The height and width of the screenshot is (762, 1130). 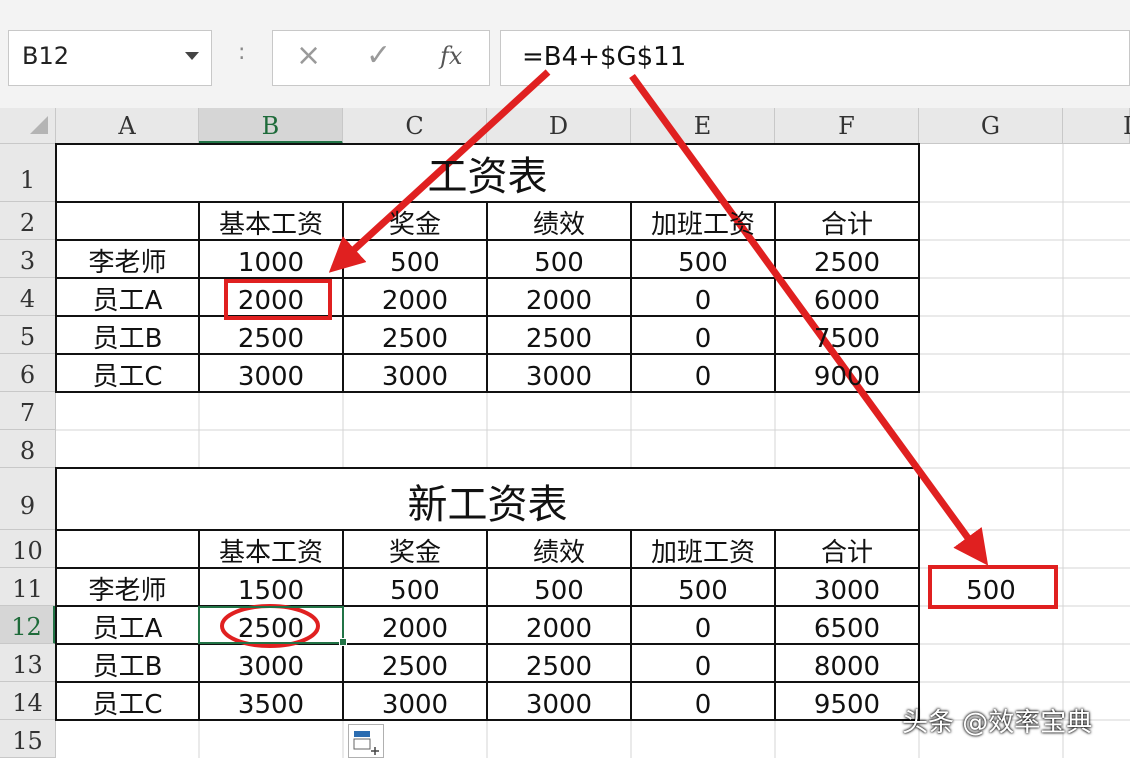 What do you see at coordinates (847, 625) in the screenshot?
I see `table2-value-cell: 6500` at bounding box center [847, 625].